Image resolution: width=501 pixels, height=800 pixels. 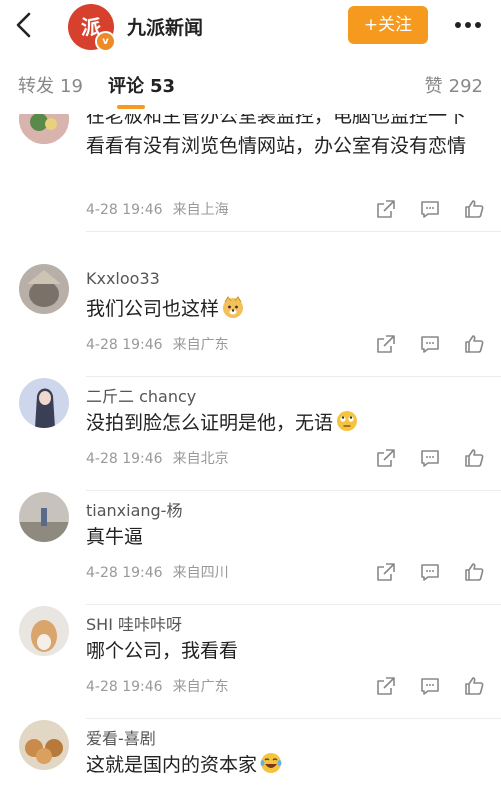 I want to click on tab-bar: 转发 19 评论 53 赞 292, so click(x=250, y=83).